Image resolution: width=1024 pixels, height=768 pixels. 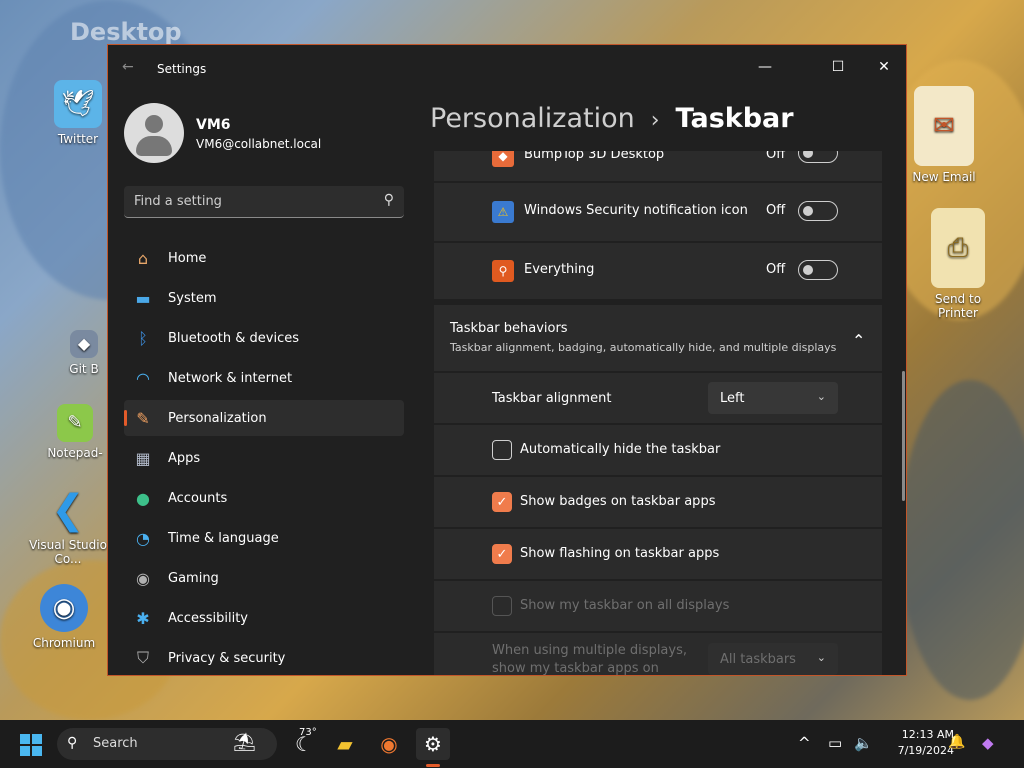 What do you see at coordinates (143, 258) in the screenshot?
I see `home-icon: ⌂` at bounding box center [143, 258].